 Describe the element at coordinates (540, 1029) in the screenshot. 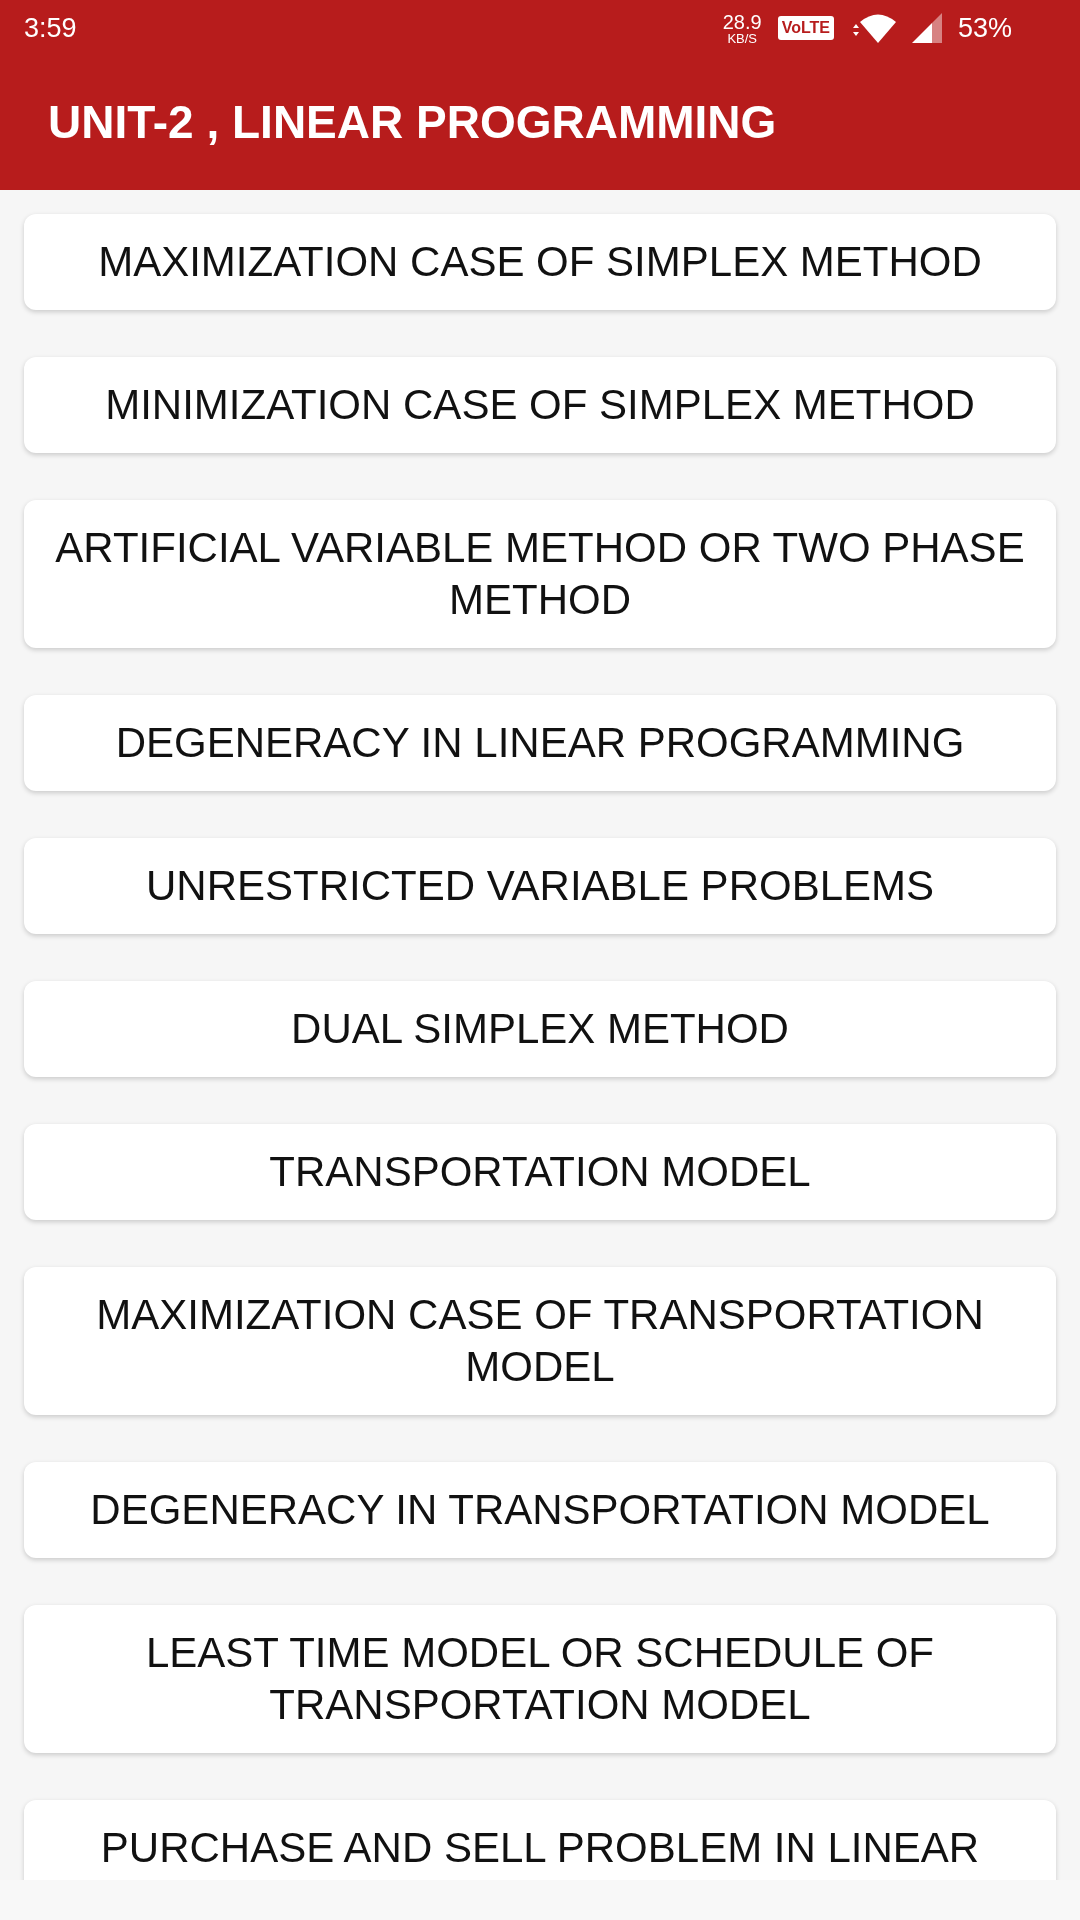

I see `topic-button: DUAL SIMPLEX METHOD` at that location.